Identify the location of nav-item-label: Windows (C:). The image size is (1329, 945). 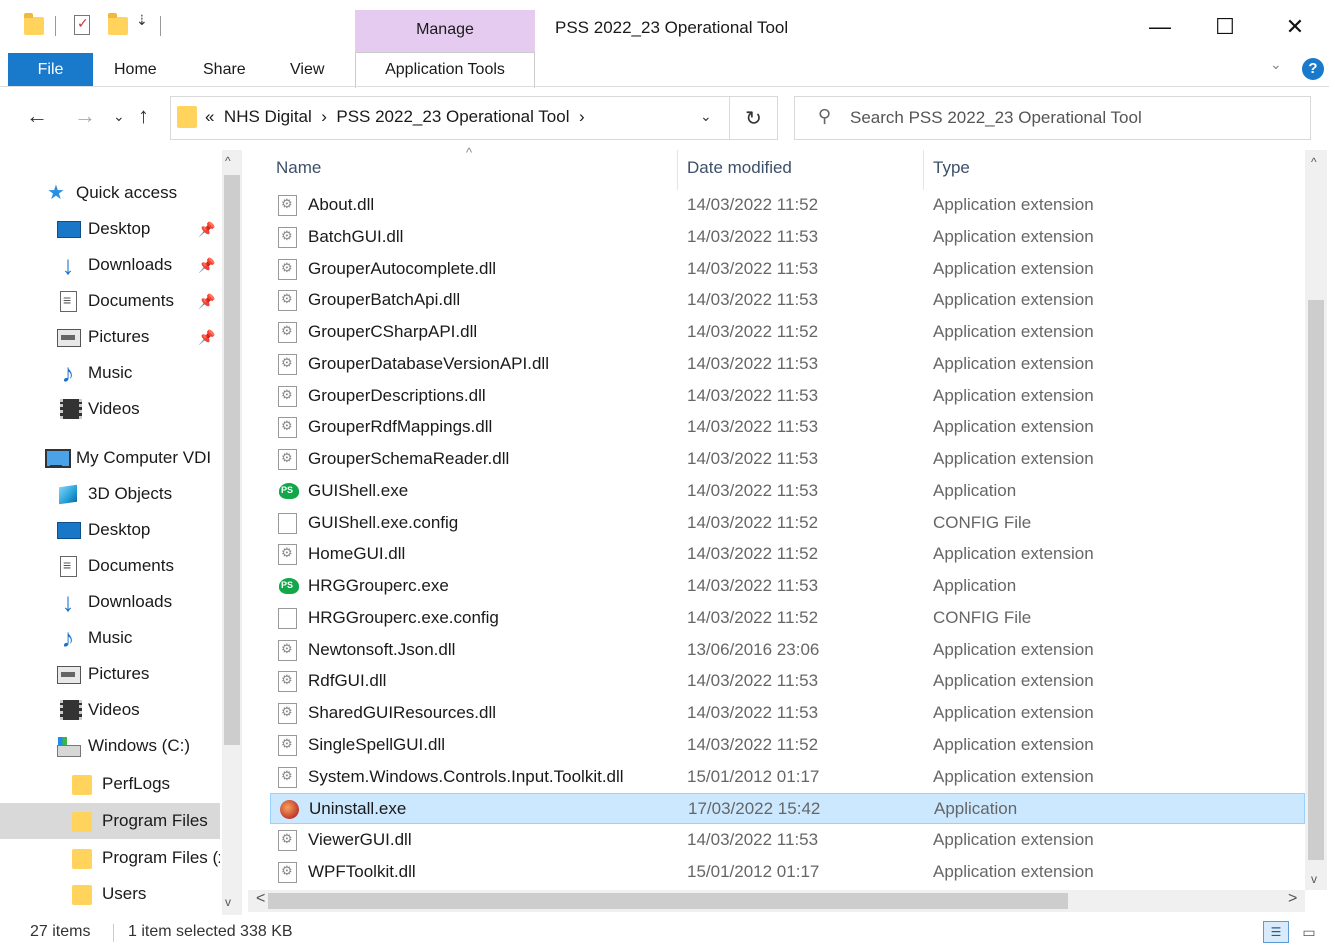
(139, 745).